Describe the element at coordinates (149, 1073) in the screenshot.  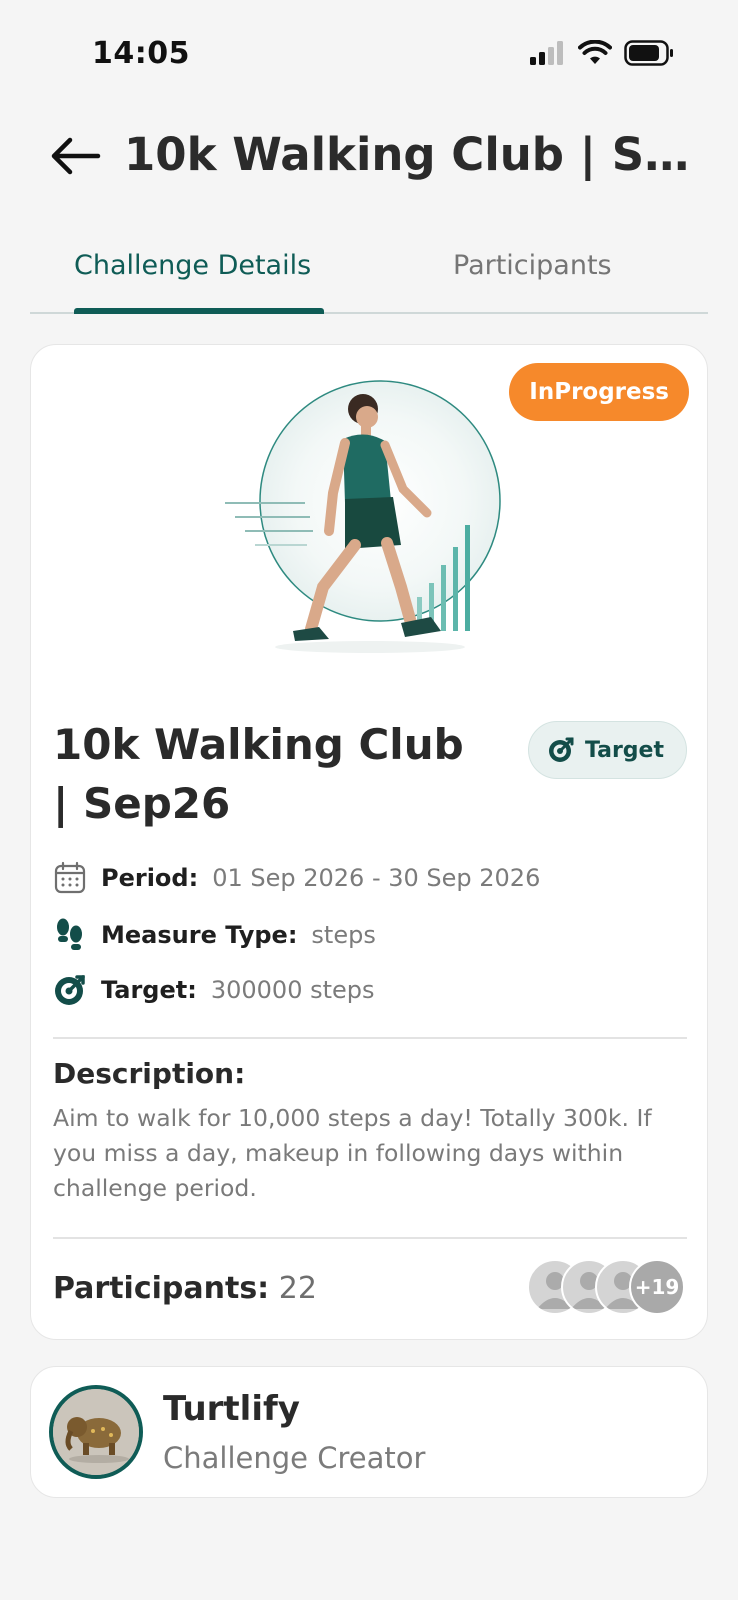
I see `description-label: Description:` at that location.